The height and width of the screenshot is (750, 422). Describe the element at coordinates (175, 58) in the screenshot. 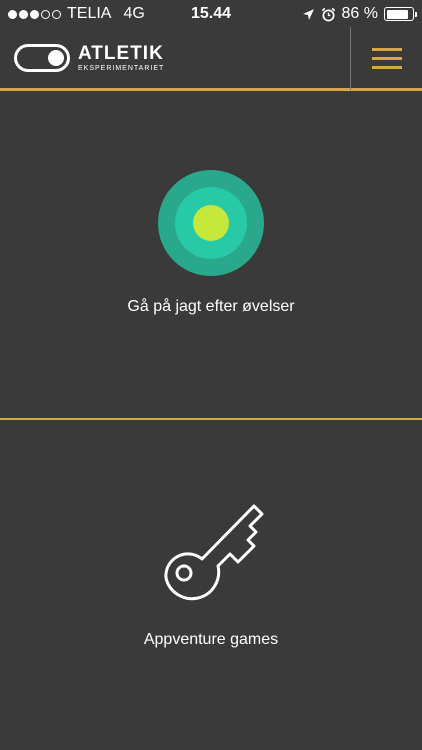

I see `brand-logo: ATLETIK EKSPERIMENTARIET` at that location.